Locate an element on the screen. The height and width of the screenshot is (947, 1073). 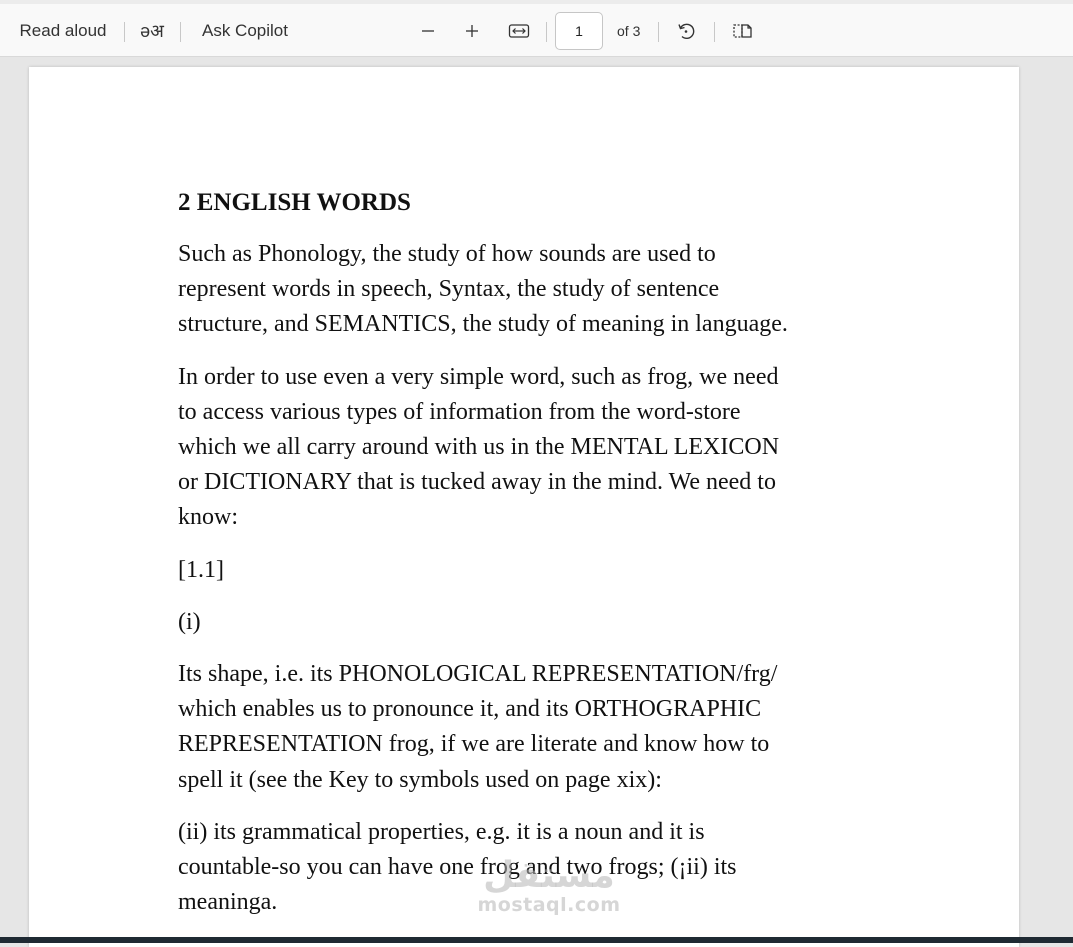
read-aloud-button: Read aloud is located at coordinates (63, 31).